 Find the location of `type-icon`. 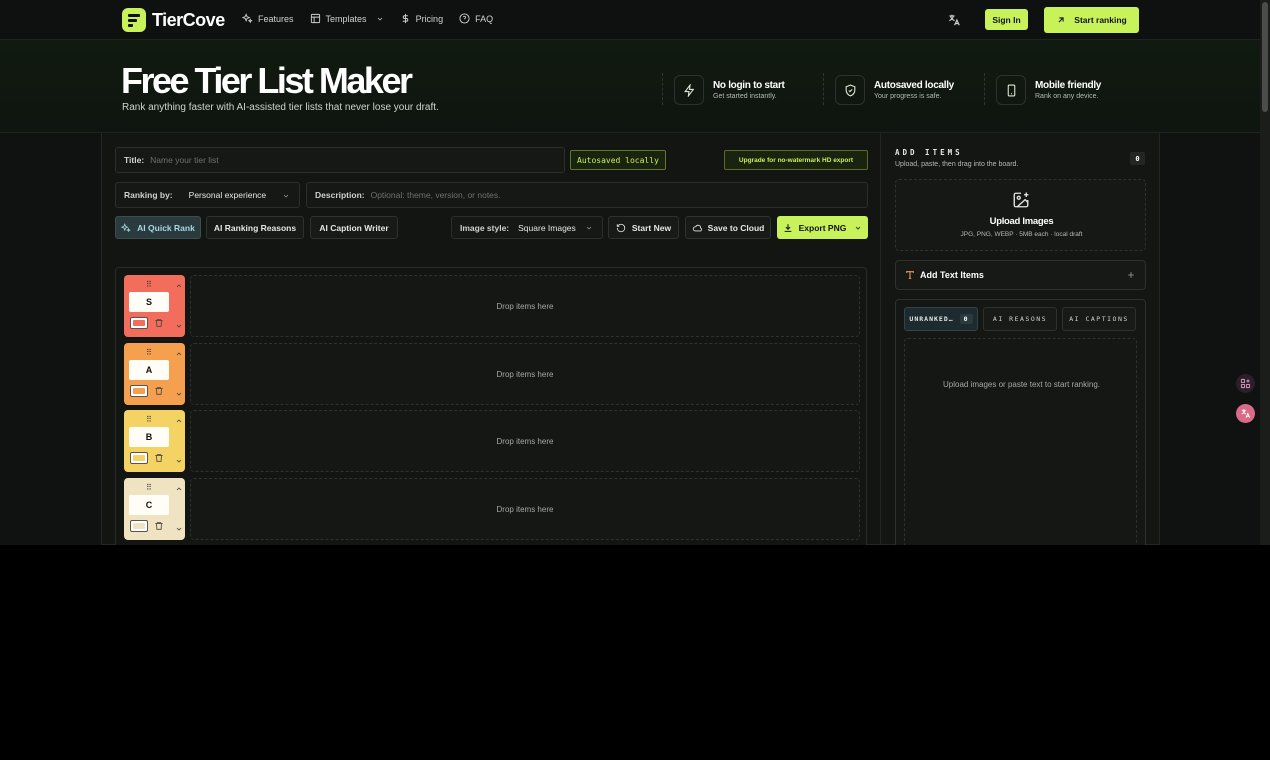

type-icon is located at coordinates (910, 275).